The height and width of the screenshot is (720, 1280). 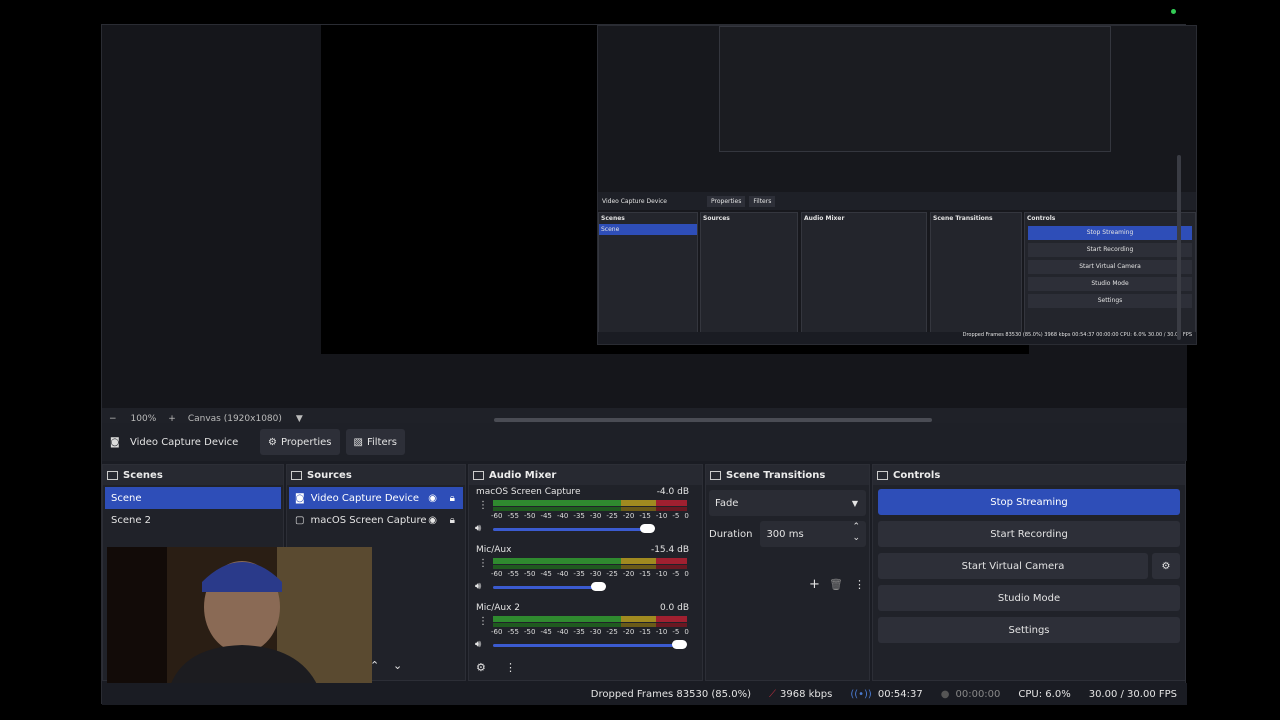 What do you see at coordinates (945, 694) in the screenshot?
I see `record-icon: ●` at bounding box center [945, 694].